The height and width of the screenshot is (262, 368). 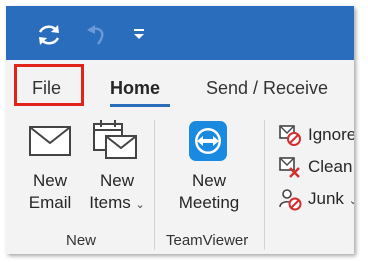 What do you see at coordinates (289, 167) in the screenshot?
I see `clean-up-icon` at bounding box center [289, 167].